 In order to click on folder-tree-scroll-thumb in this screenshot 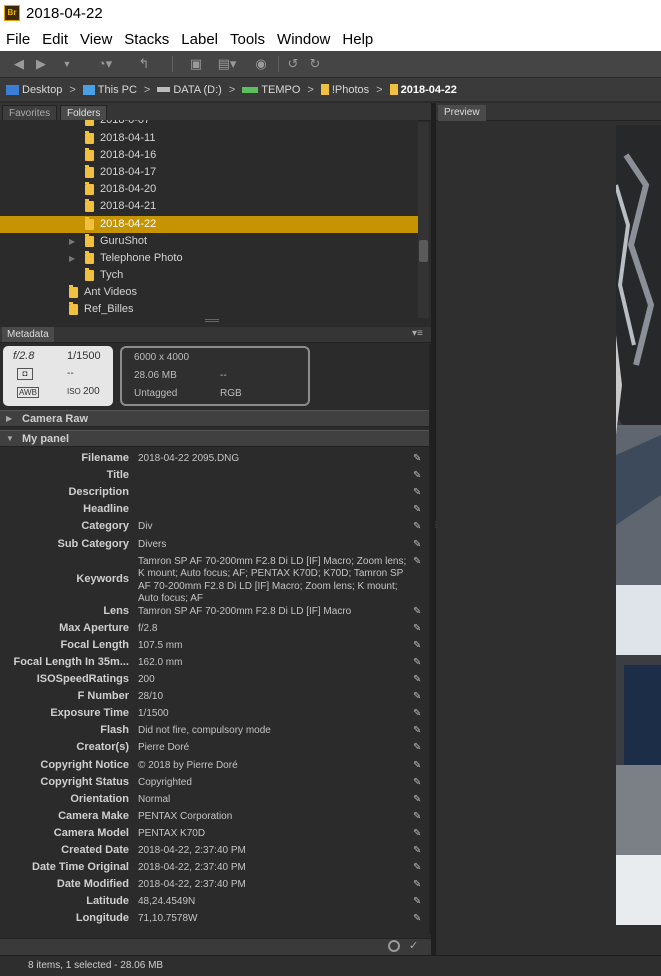, I will do `click(423, 251)`.